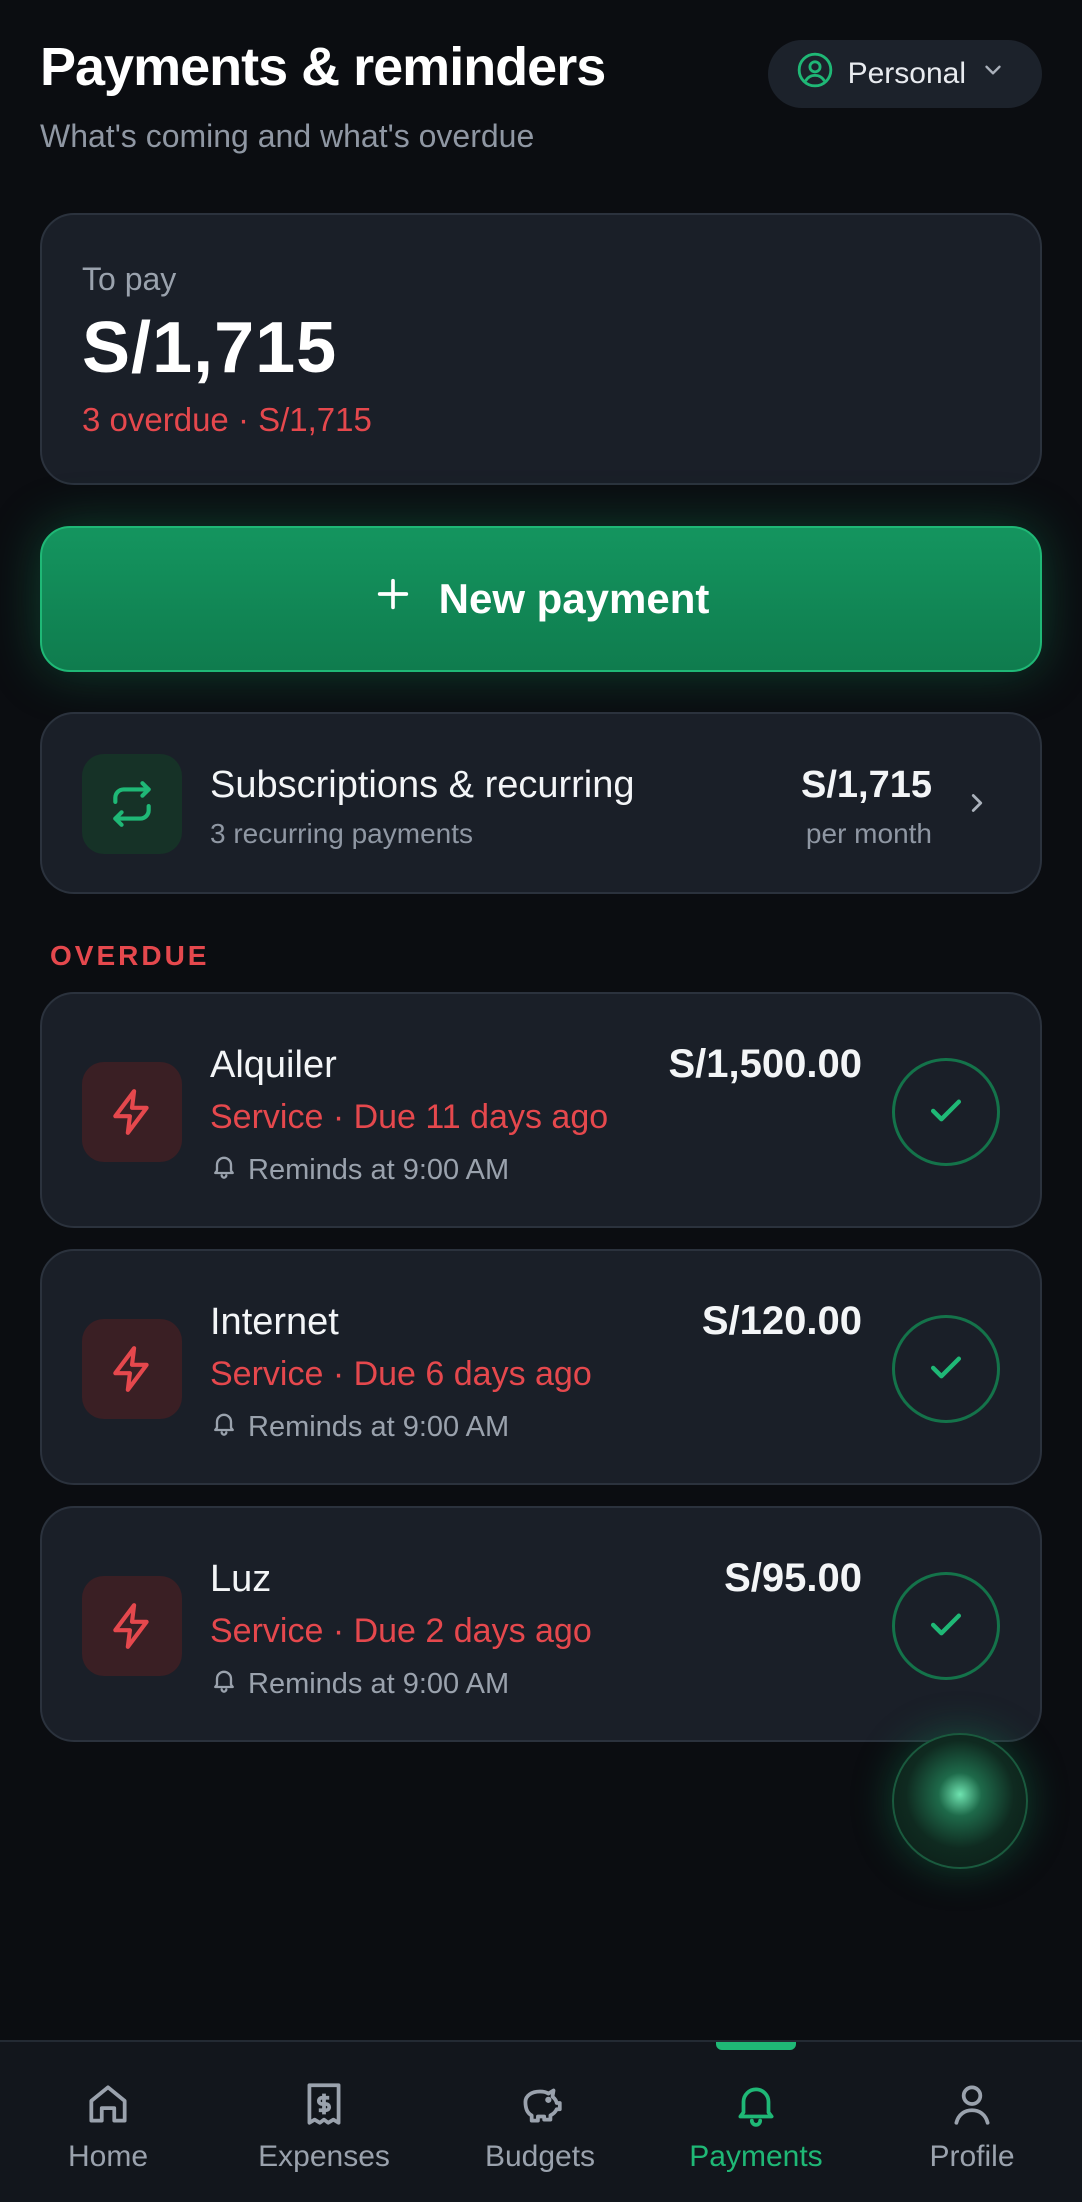 The image size is (1082, 2202). I want to click on plus-icon, so click(393, 599).